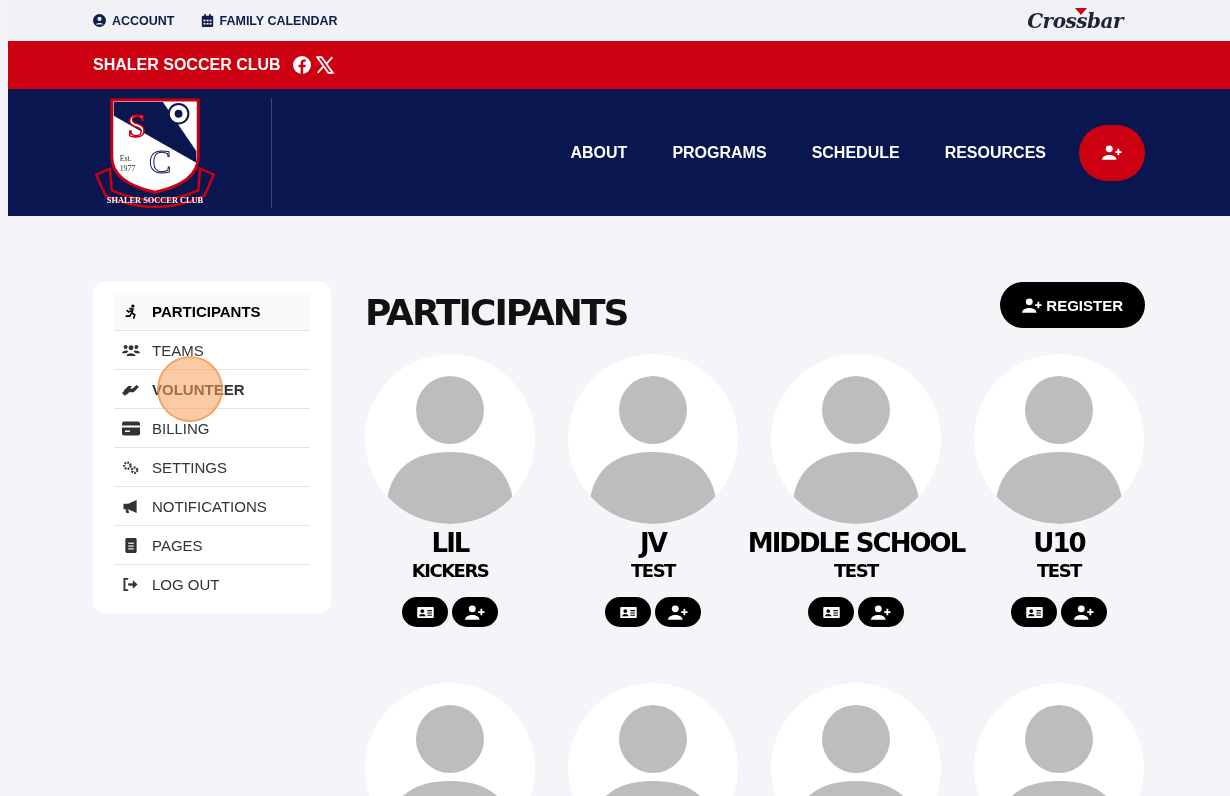 Image resolution: width=1230 pixels, height=796 pixels. I want to click on megaphone-icon, so click(131, 506).